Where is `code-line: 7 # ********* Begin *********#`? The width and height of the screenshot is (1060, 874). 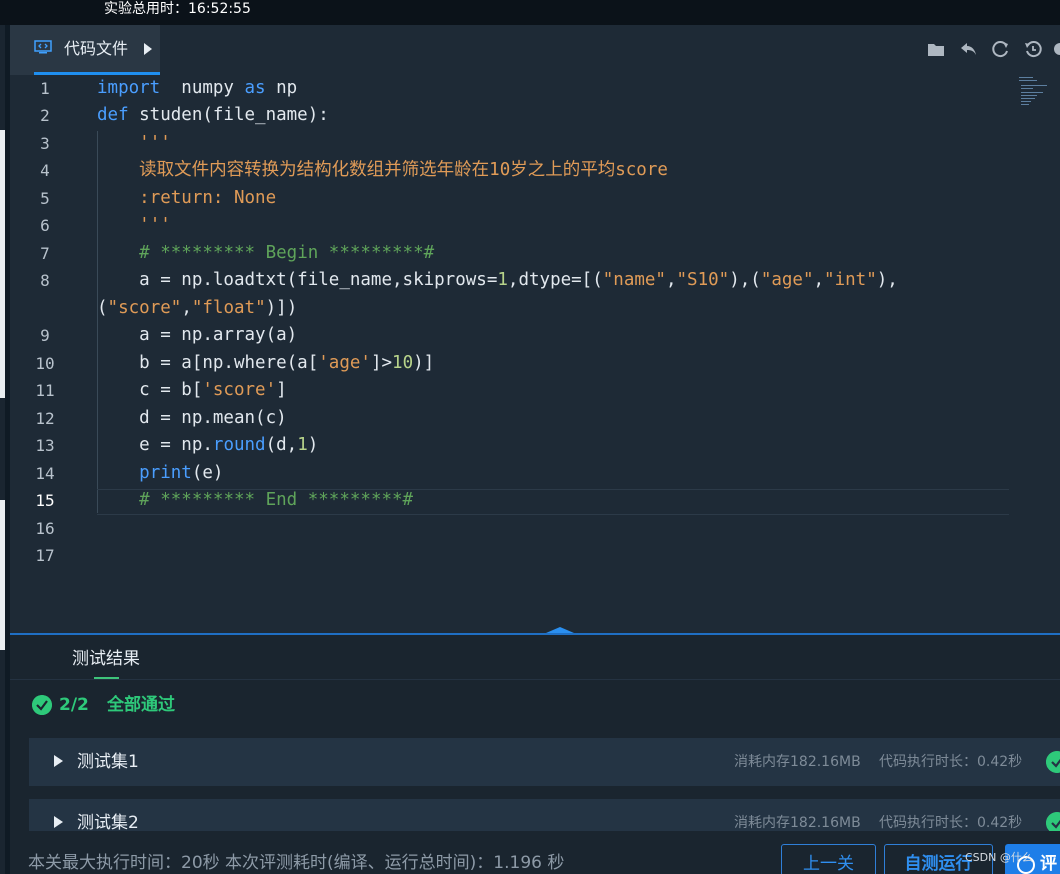
code-line: 7 # ********* Begin *********# is located at coordinates (535, 253).